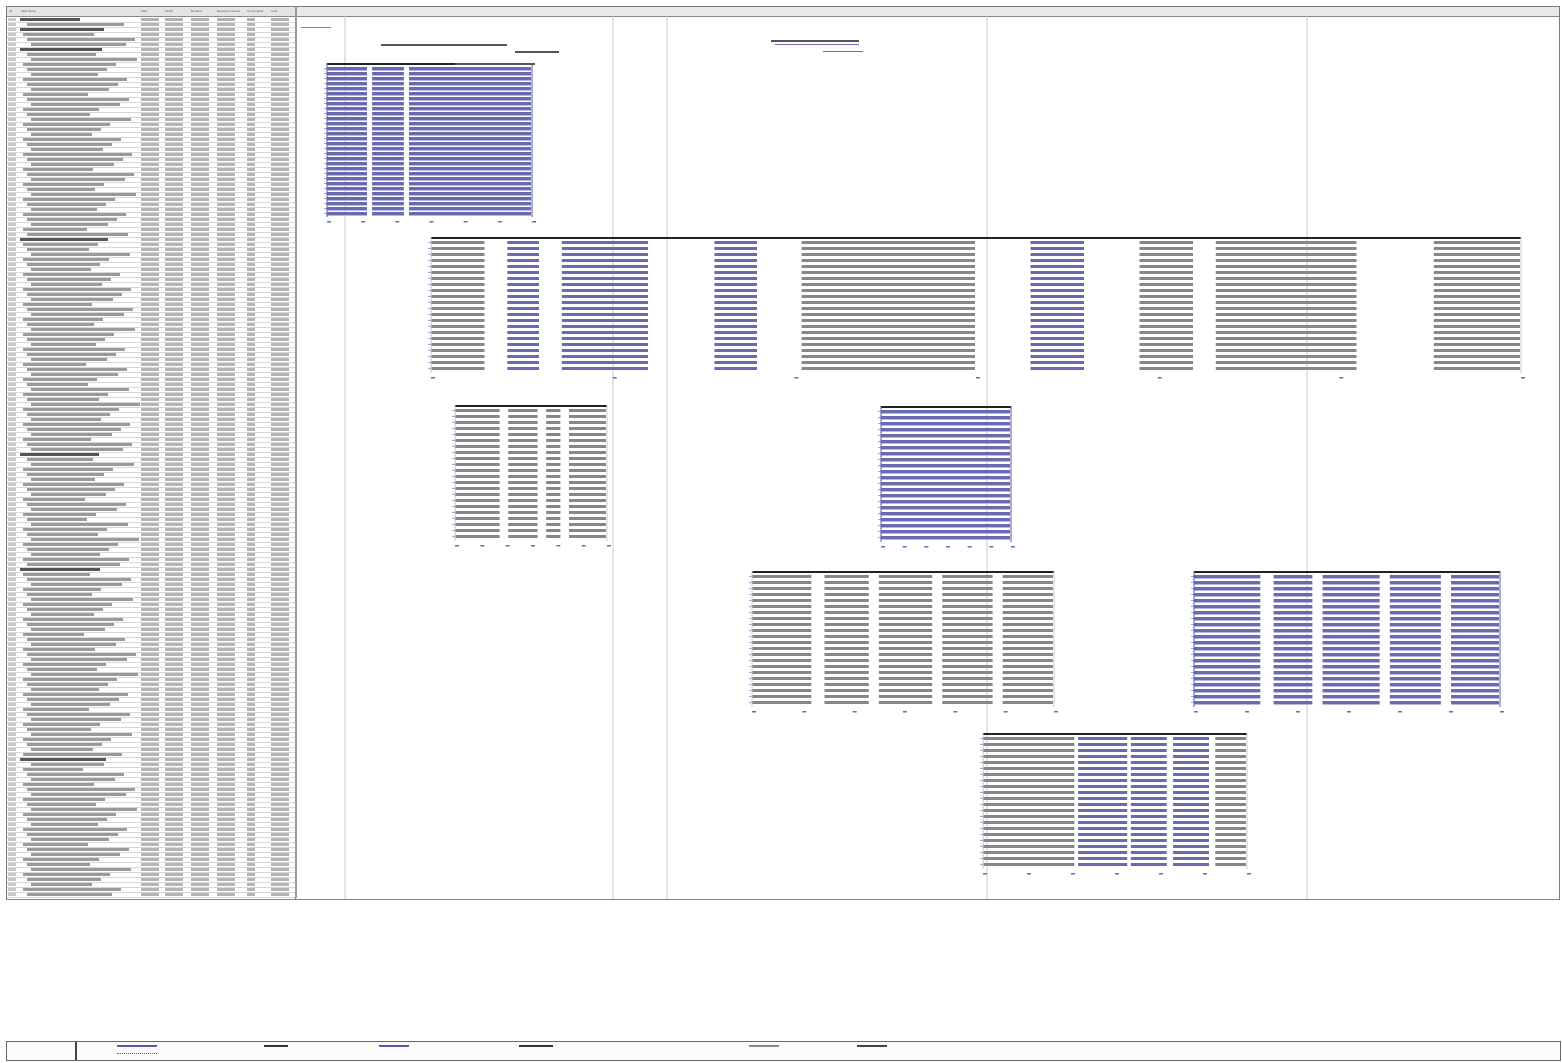  I want to click on column-header-start: Start, so click(144, 11).